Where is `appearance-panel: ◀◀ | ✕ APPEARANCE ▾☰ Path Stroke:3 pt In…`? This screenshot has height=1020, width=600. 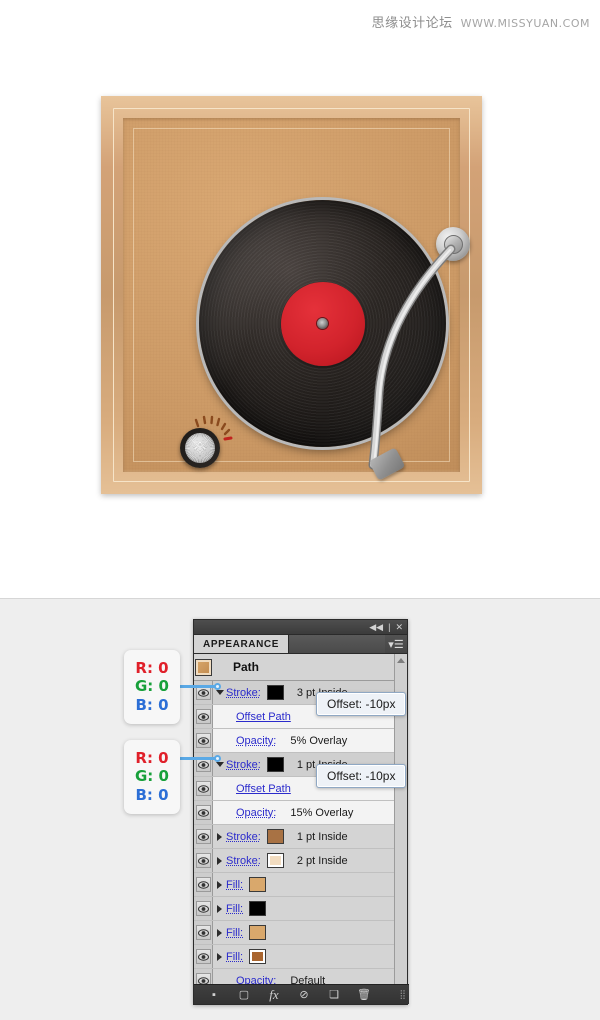 appearance-panel: ◀◀ | ✕ APPEARANCE ▾☰ Path Stroke:3 pt In… is located at coordinates (301, 812).